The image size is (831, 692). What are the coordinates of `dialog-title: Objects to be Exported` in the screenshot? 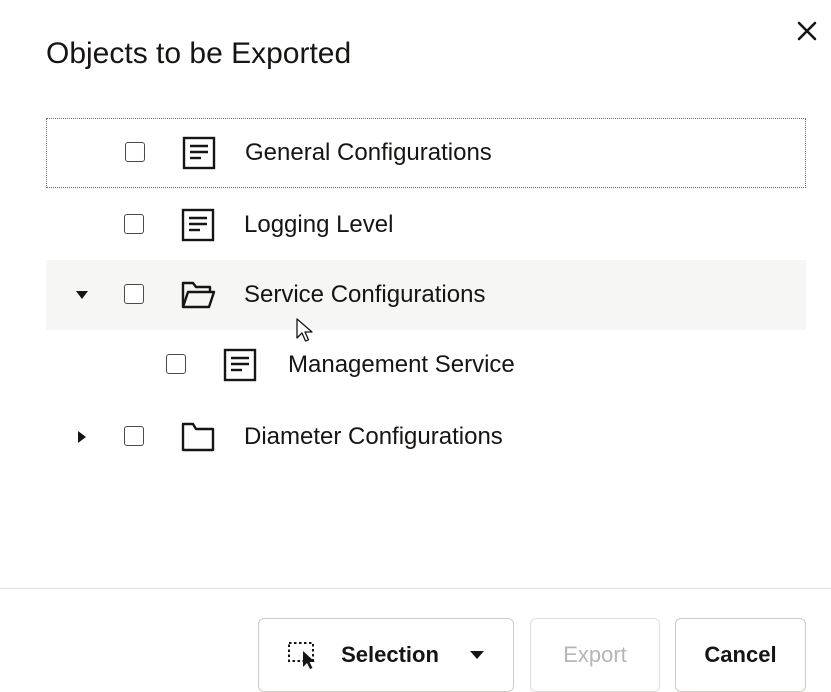 It's located at (199, 53).